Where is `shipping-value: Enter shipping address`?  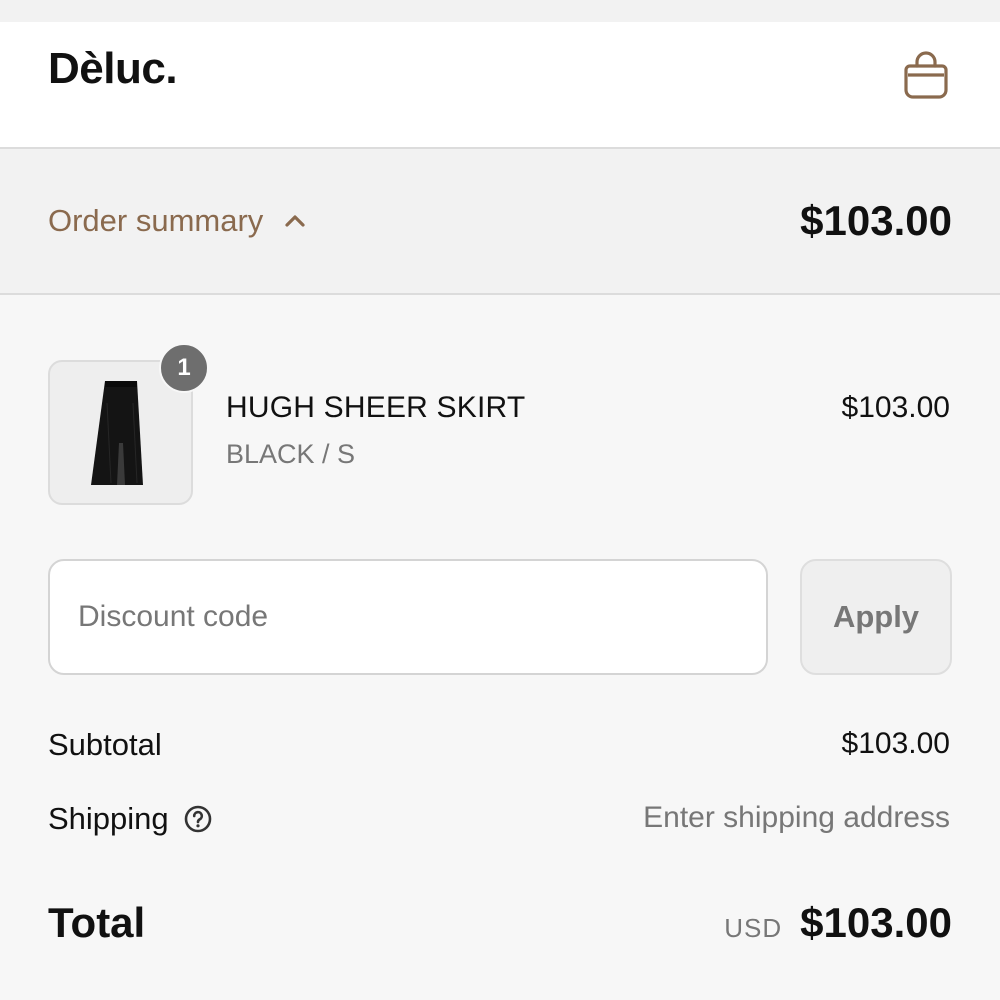
shipping-value: Enter shipping address is located at coordinates (796, 817).